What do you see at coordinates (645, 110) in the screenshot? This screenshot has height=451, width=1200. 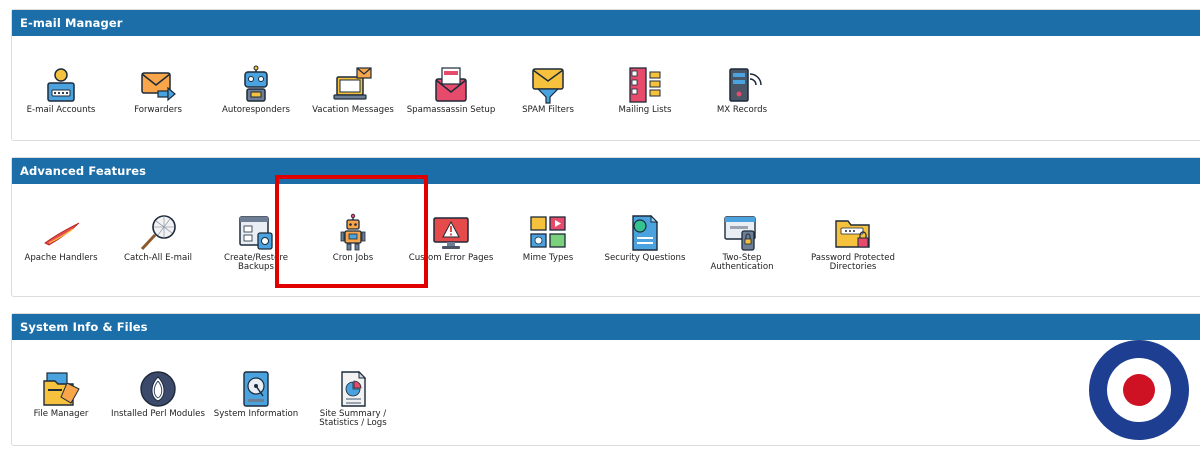 I see `mailing-lists-label: Mailing Lists` at bounding box center [645, 110].